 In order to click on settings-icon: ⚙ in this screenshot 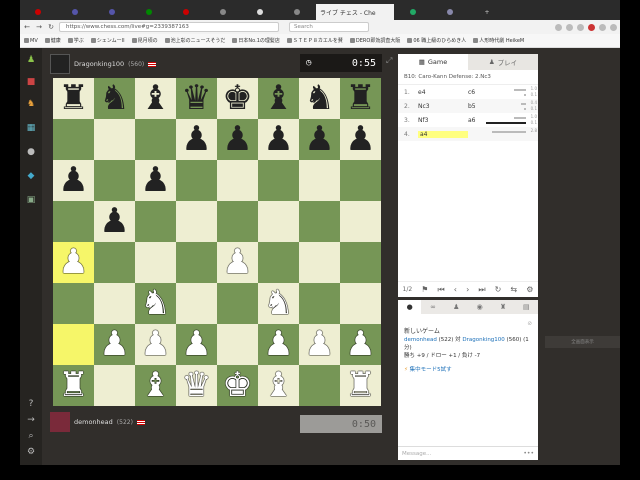, I will do `click(31, 452)`.